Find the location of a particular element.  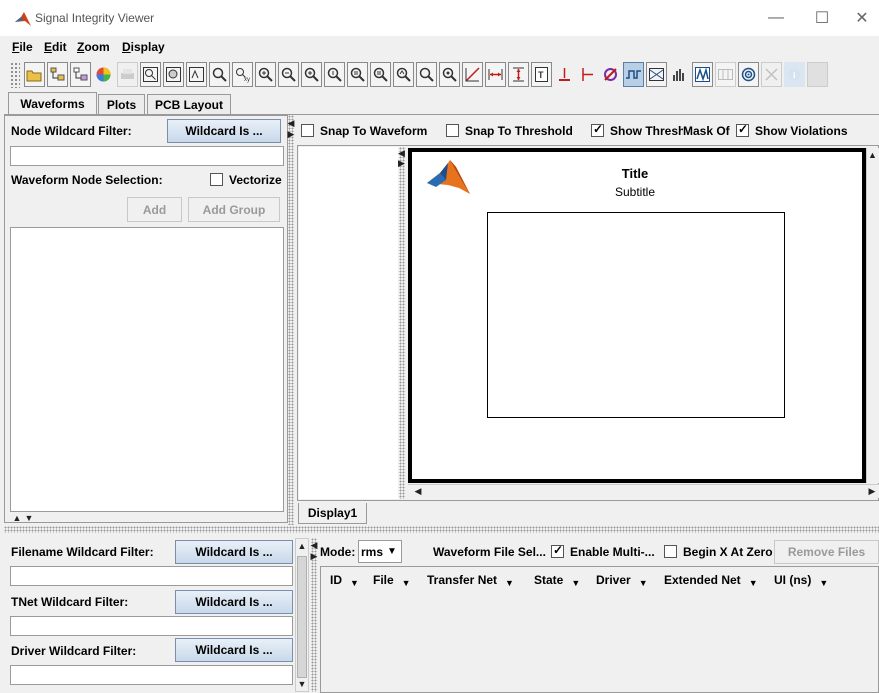

column-extended-net: Extended Net ▼ is located at coordinates (711, 580).